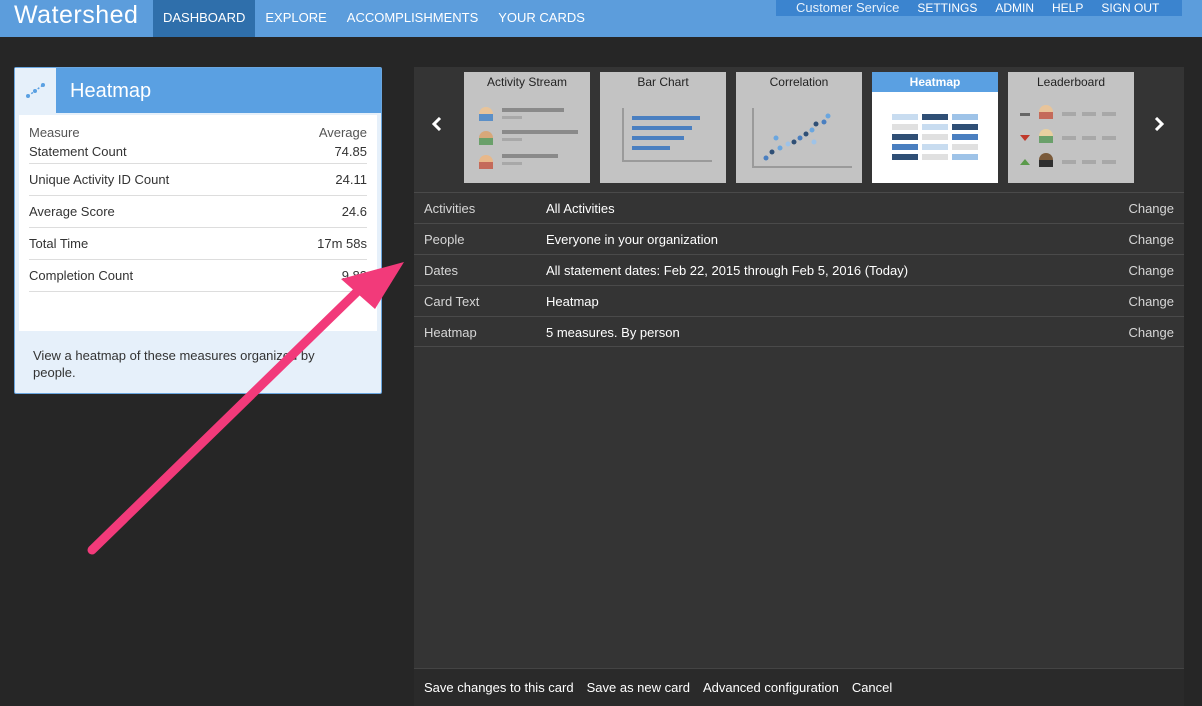 The image size is (1202, 706). I want to click on setting-value: All Activities, so click(580, 208).